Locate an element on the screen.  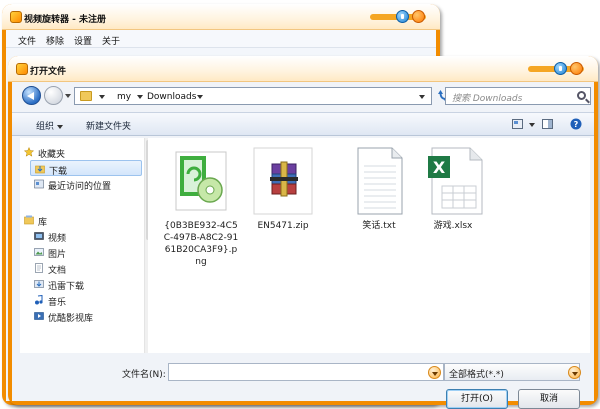
menu-file: 文件 is located at coordinates (27, 40).